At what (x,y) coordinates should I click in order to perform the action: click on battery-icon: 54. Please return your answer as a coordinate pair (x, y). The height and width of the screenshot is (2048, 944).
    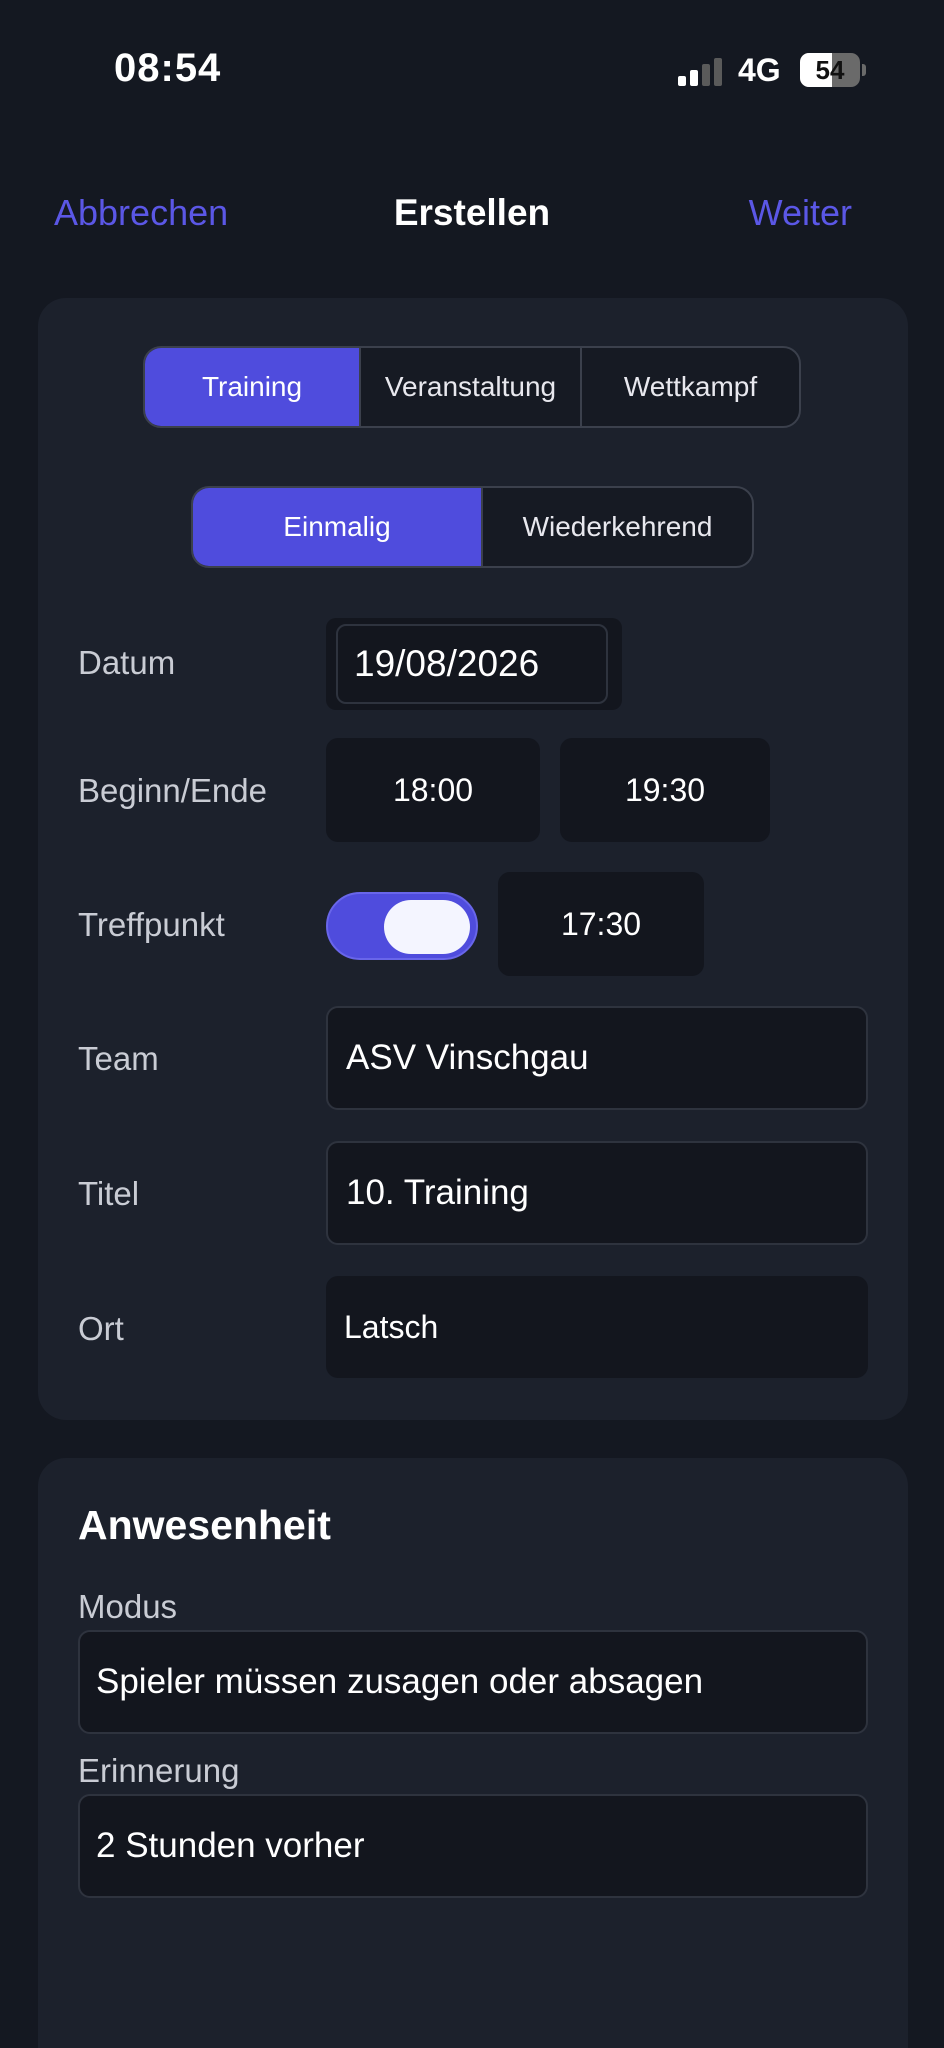
    Looking at the image, I should click on (833, 70).